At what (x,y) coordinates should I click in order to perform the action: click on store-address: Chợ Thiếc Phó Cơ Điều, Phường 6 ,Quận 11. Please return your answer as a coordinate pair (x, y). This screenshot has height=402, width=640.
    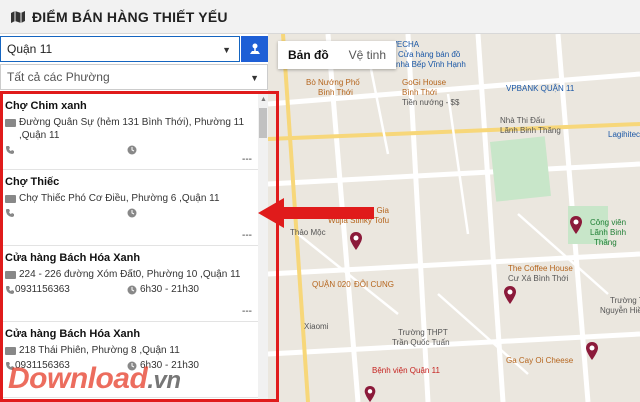
    Looking at the image, I should click on (119, 198).